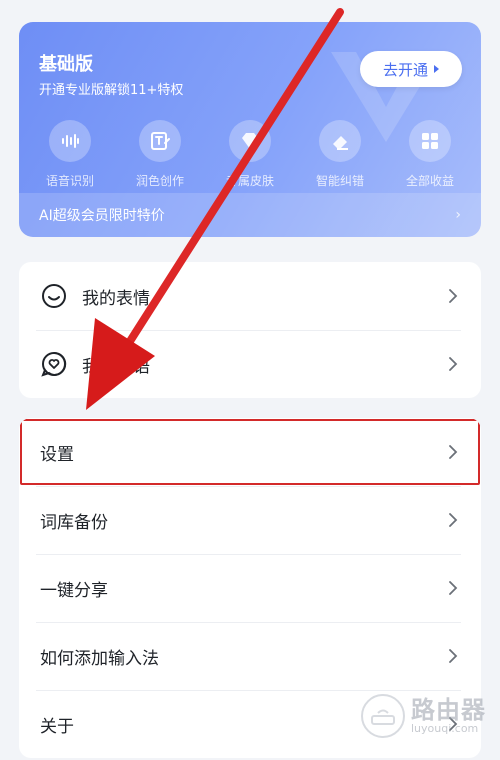  What do you see at coordinates (405, 69) in the screenshot?
I see `open-pro-button-label: 去开通` at bounding box center [405, 69].